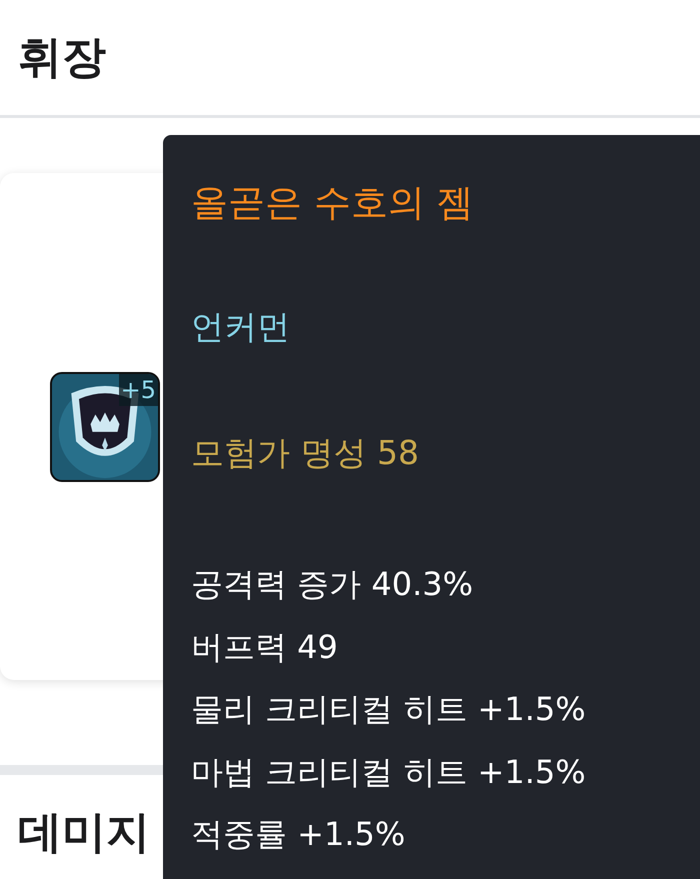 Image resolution: width=700 pixels, height=879 pixels. I want to click on section-title: 데미지, so click(84, 833).